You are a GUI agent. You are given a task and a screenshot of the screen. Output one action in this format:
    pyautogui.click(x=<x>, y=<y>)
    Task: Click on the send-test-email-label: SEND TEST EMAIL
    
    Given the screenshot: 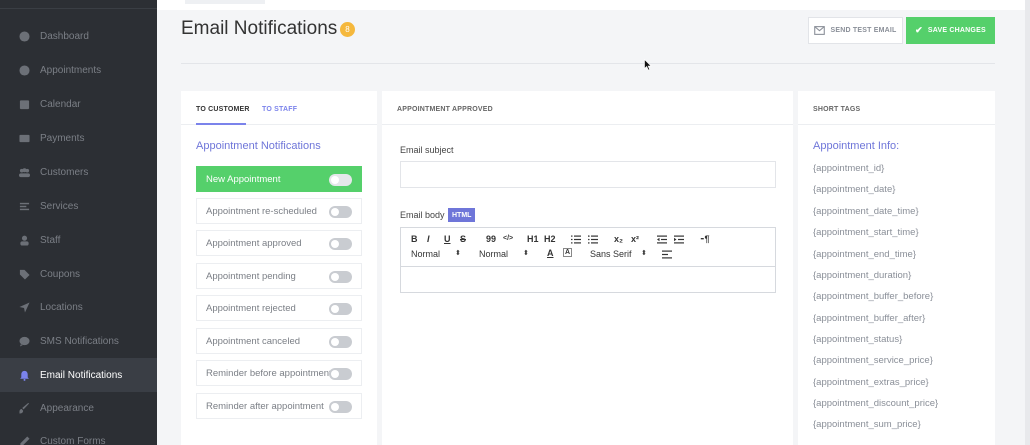 What is the action you would take?
    pyautogui.click(x=863, y=30)
    